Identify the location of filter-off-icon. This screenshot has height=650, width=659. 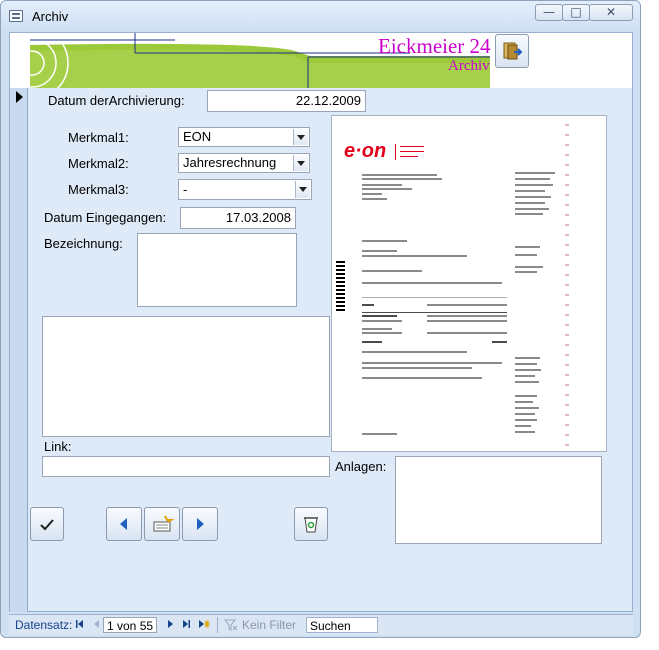
(231, 625).